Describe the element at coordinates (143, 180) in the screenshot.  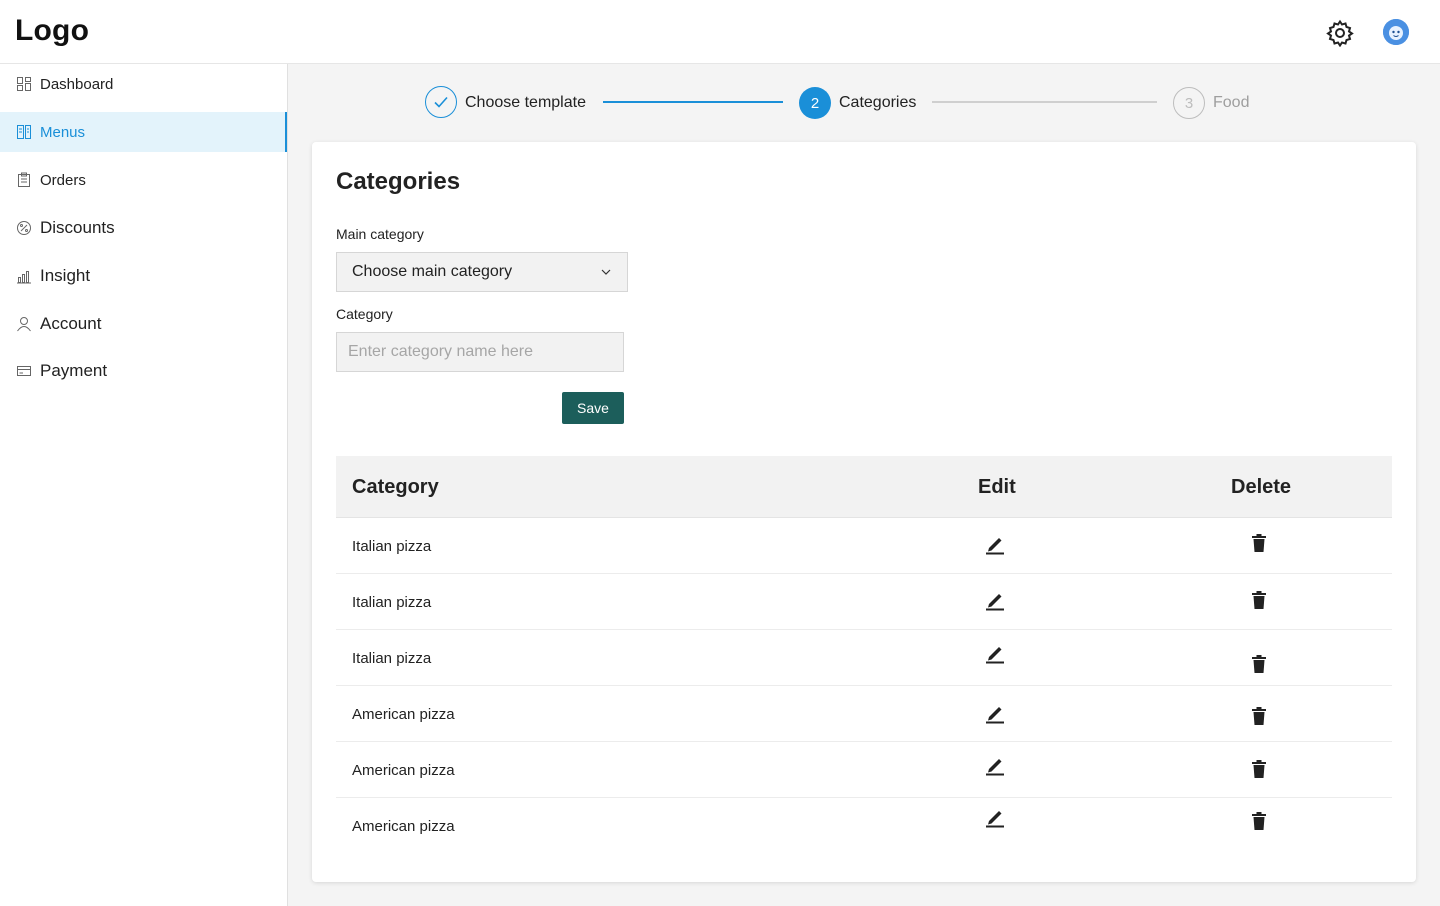
I see `sidebar-item-orders: Orders` at that location.